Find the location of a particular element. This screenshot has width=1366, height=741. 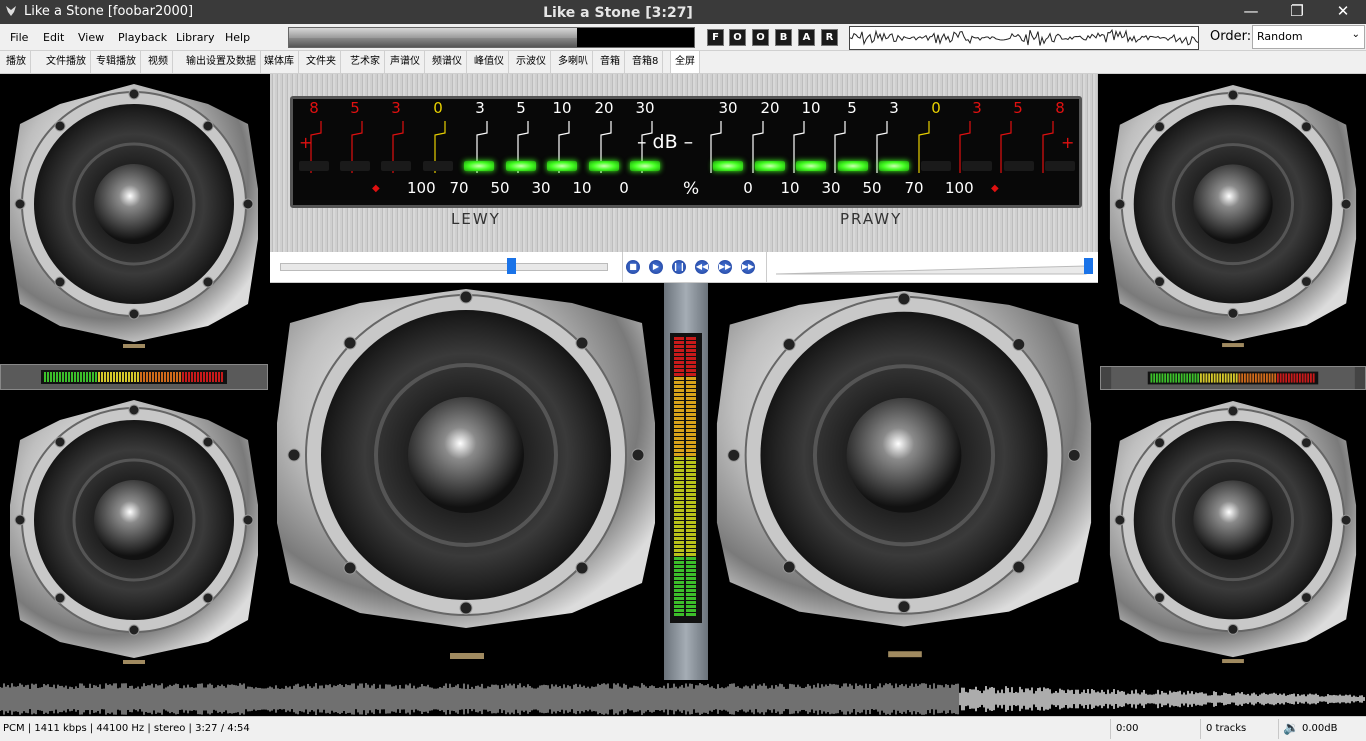

mini-waveform is located at coordinates (1024, 38).